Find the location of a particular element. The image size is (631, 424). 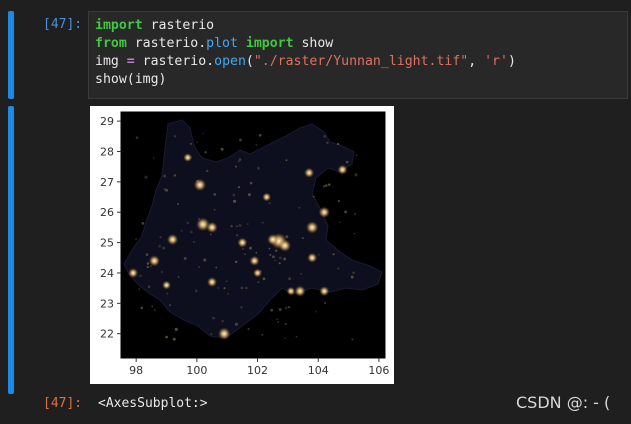

y-tick-label: 22 is located at coordinates (107, 334).